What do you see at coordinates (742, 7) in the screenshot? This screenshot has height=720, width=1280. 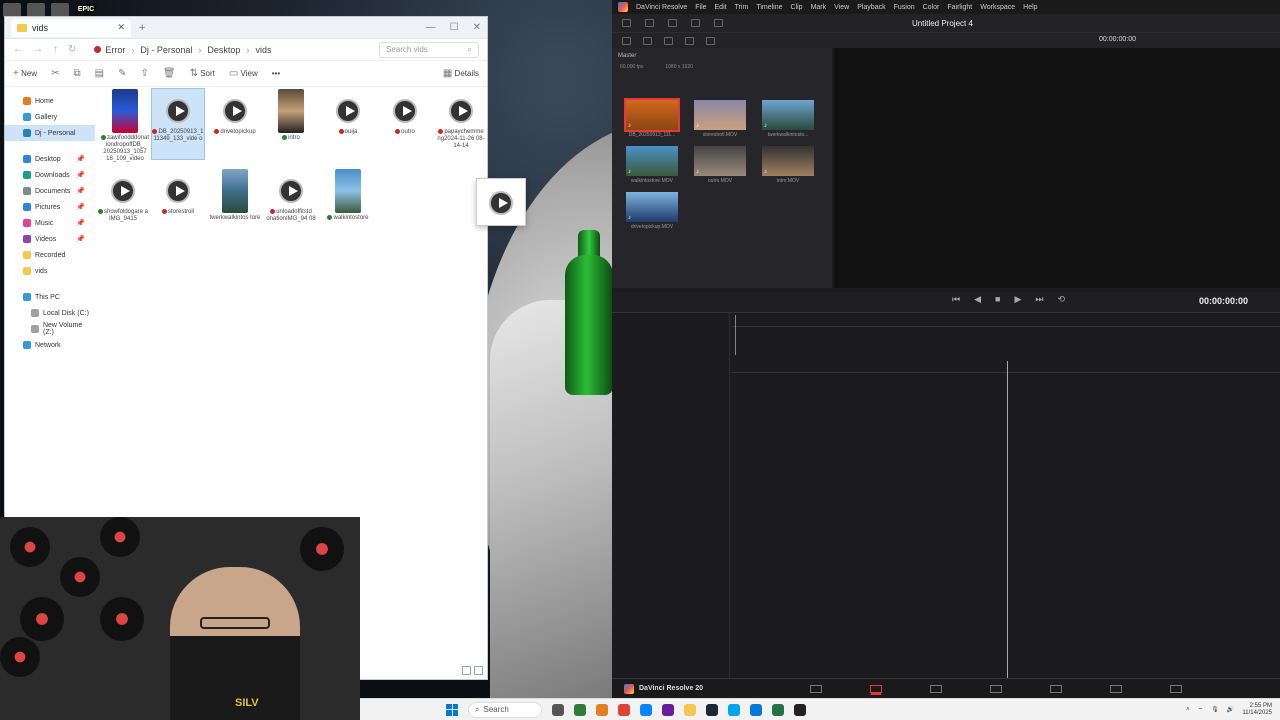 I see `menu-item: Trim` at bounding box center [742, 7].